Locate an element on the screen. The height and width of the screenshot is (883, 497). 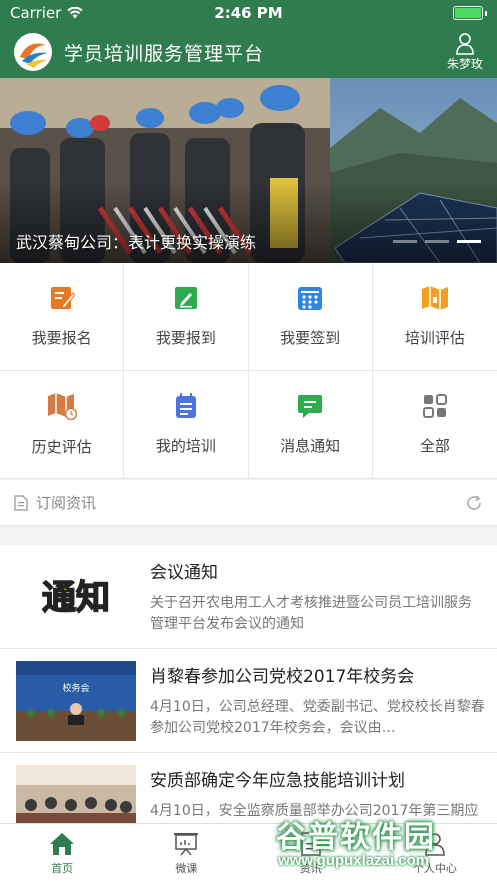
menu-item-history: 历史评估 is located at coordinates (62, 425).